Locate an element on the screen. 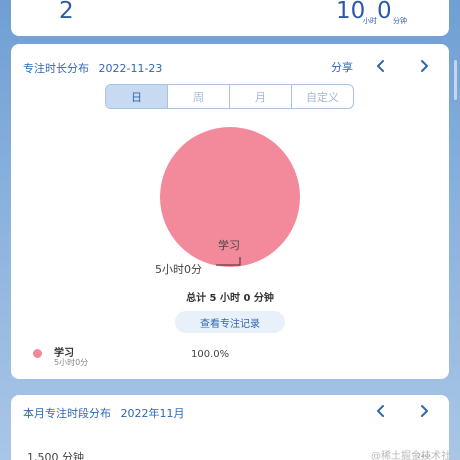  total-hours: 10 is located at coordinates (351, 12).